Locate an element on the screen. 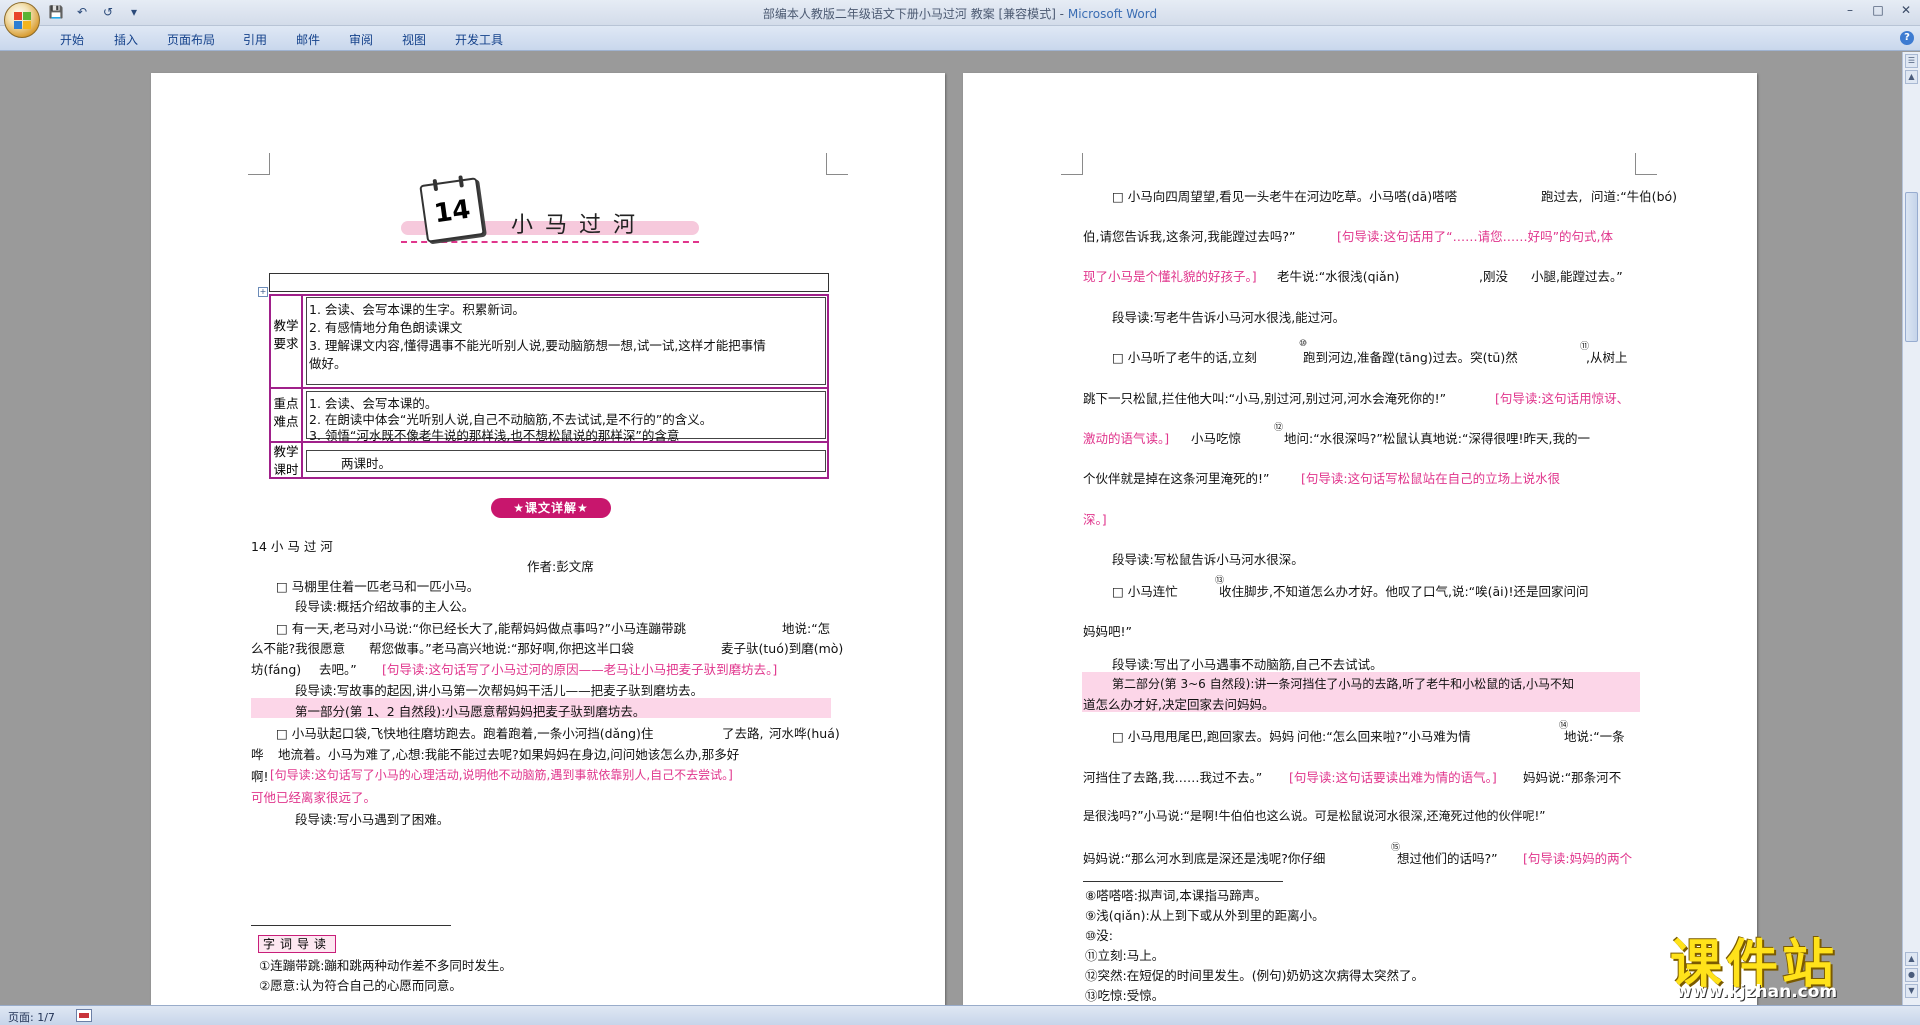 This screenshot has width=1920, height=1025. body-line: 地说:“怎 is located at coordinates (806, 628).